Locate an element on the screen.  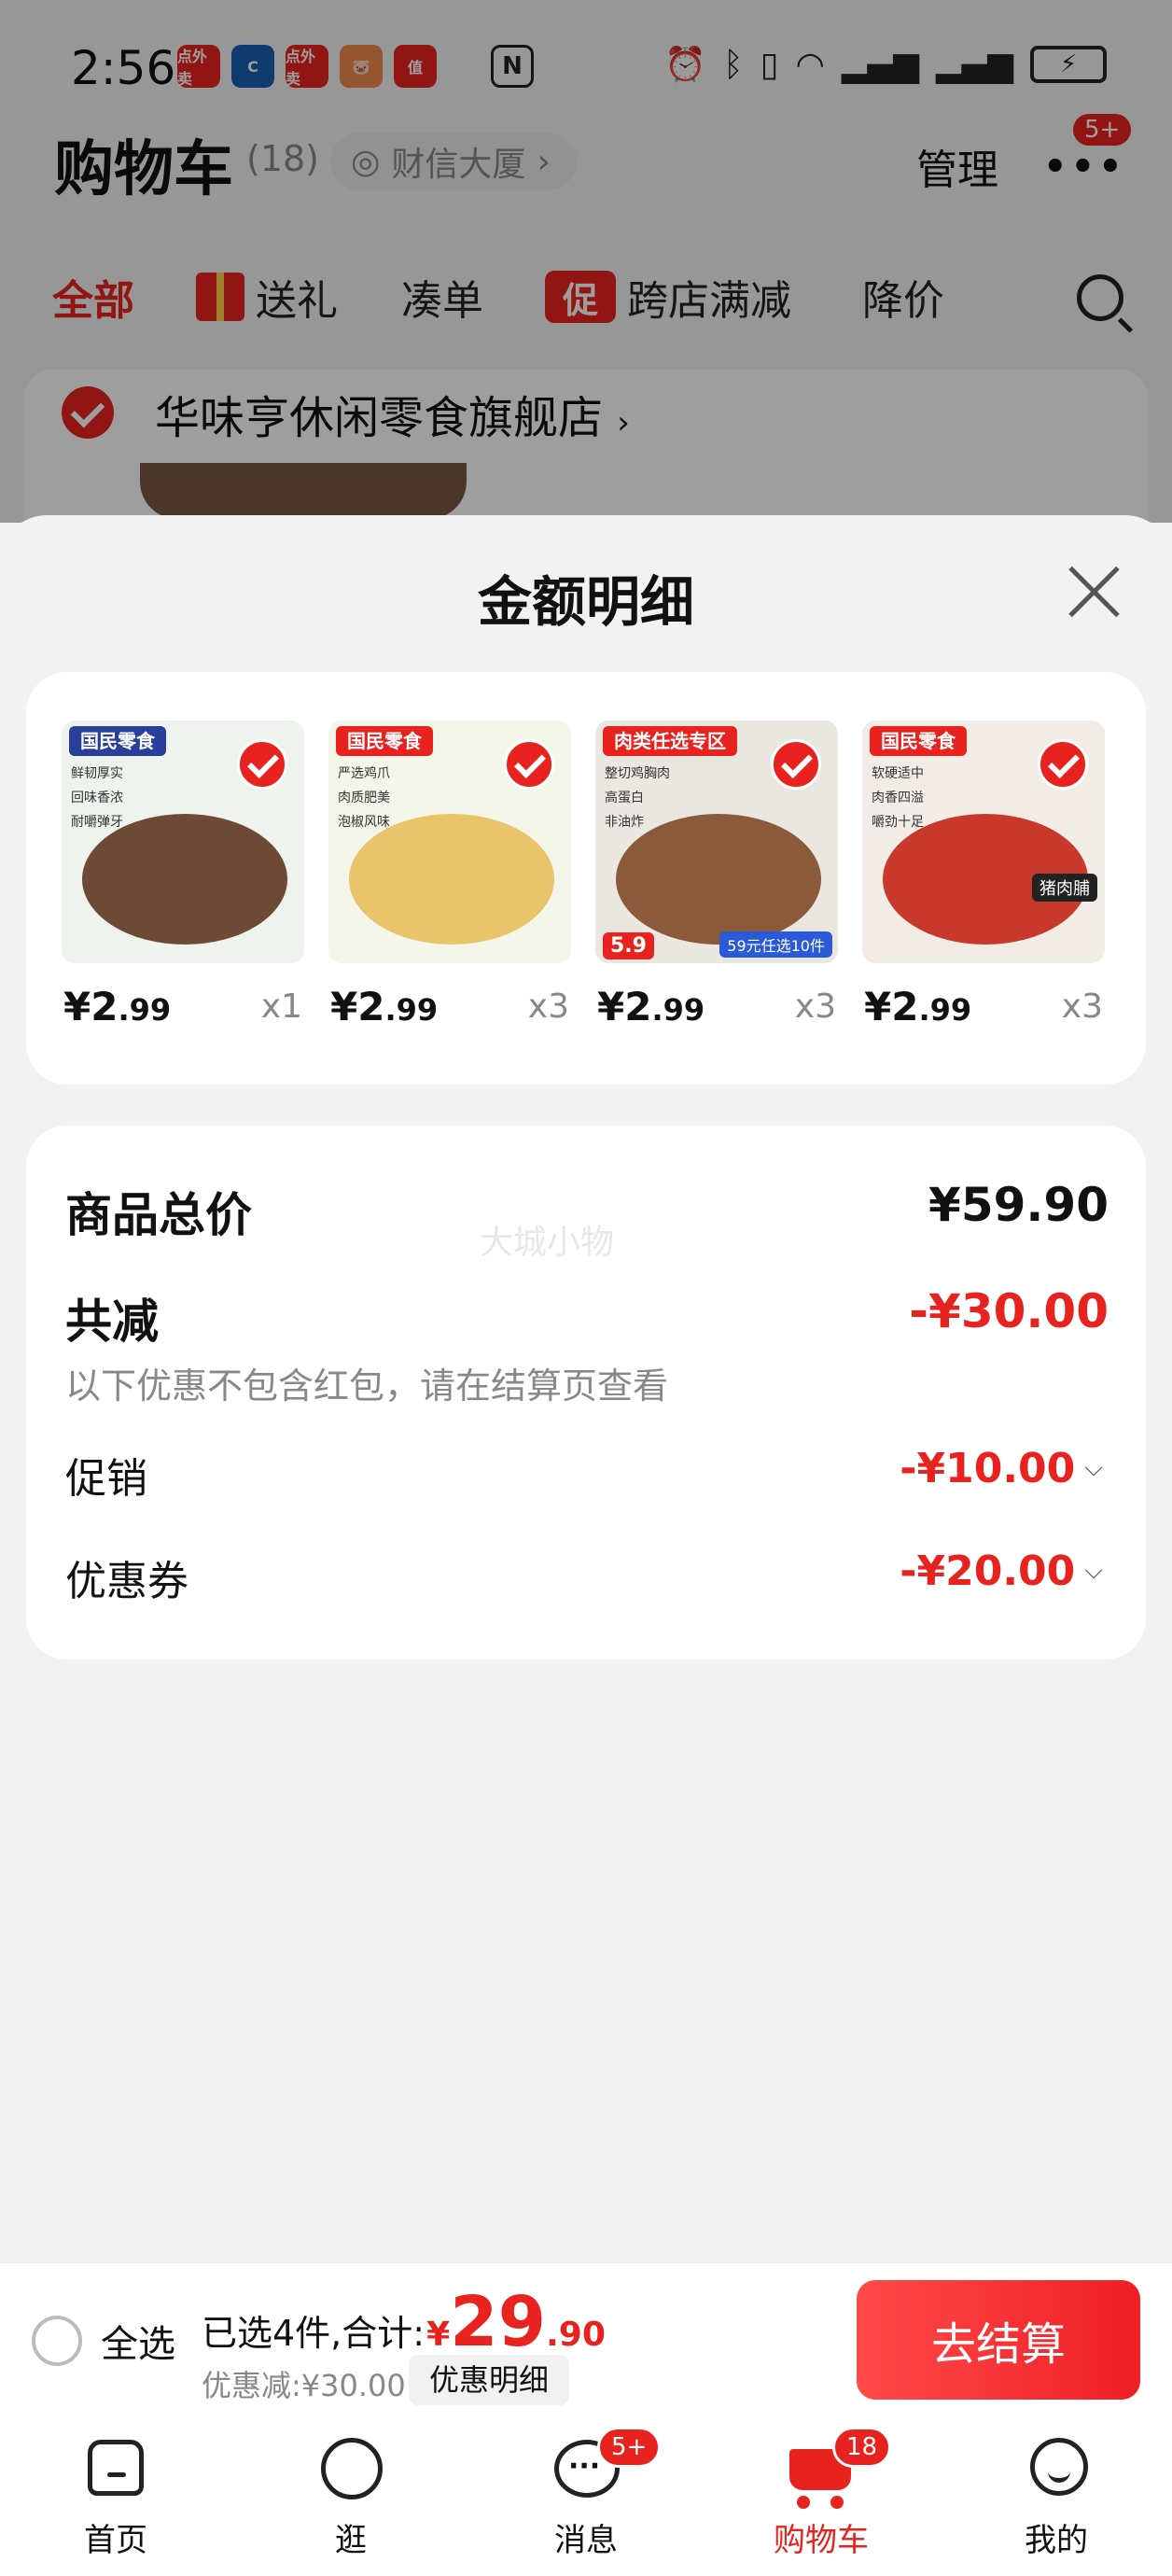
discount-note: 以下优惠不包含红包，请在结算页查看 is located at coordinates (367, 1386).